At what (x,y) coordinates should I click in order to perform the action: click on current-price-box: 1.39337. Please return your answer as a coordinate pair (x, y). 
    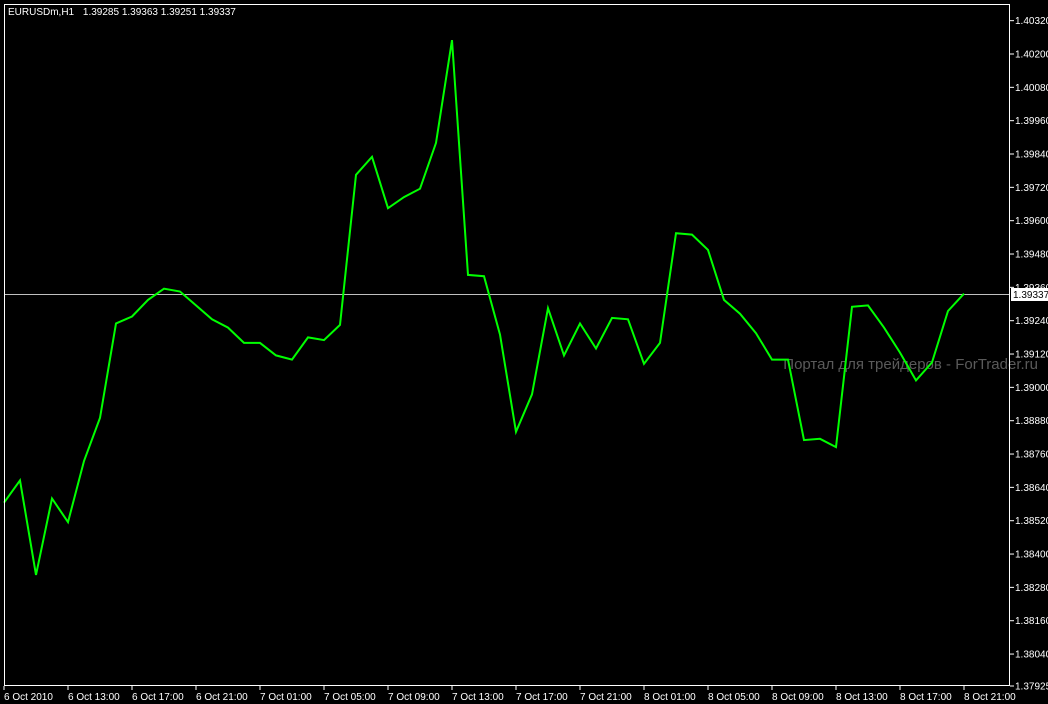
    Looking at the image, I should click on (1029, 294).